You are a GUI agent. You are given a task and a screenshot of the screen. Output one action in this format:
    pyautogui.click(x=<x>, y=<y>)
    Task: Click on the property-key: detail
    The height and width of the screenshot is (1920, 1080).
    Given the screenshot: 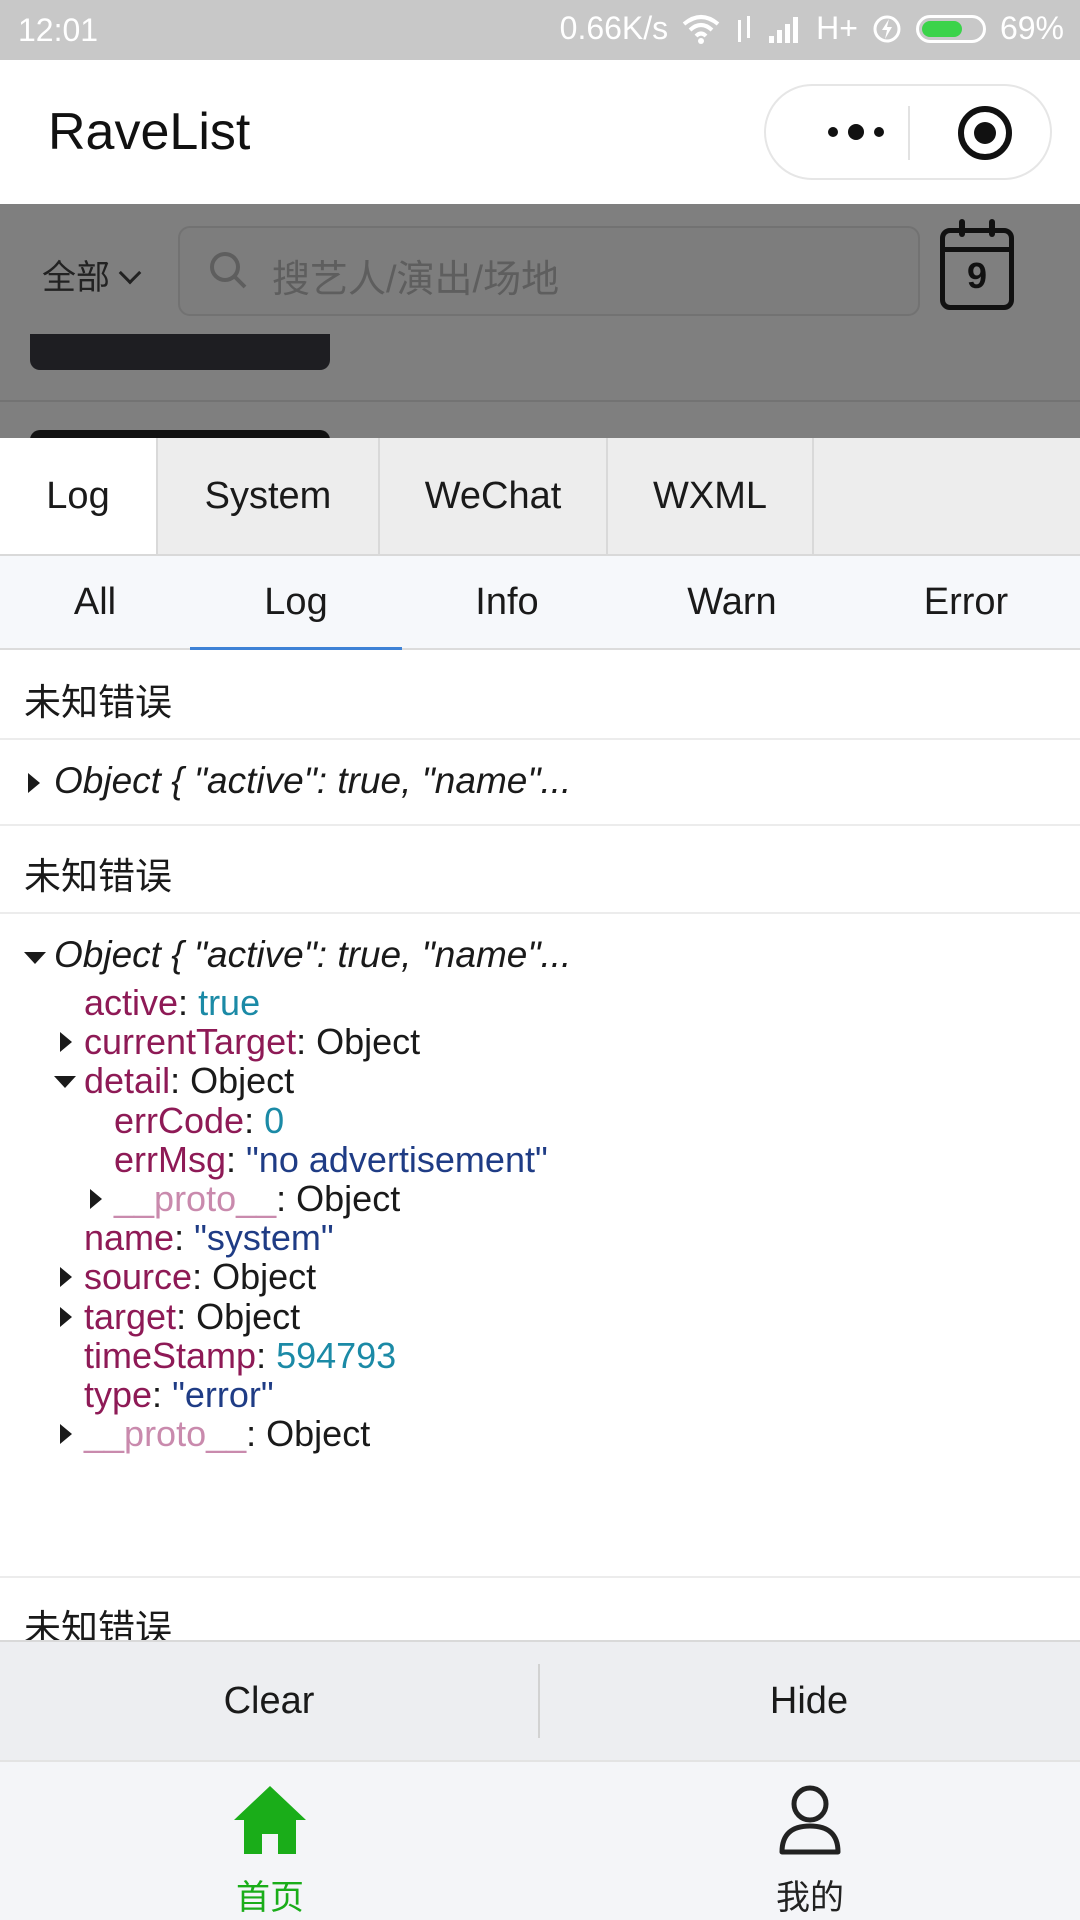 What is the action you would take?
    pyautogui.click(x=127, y=1081)
    